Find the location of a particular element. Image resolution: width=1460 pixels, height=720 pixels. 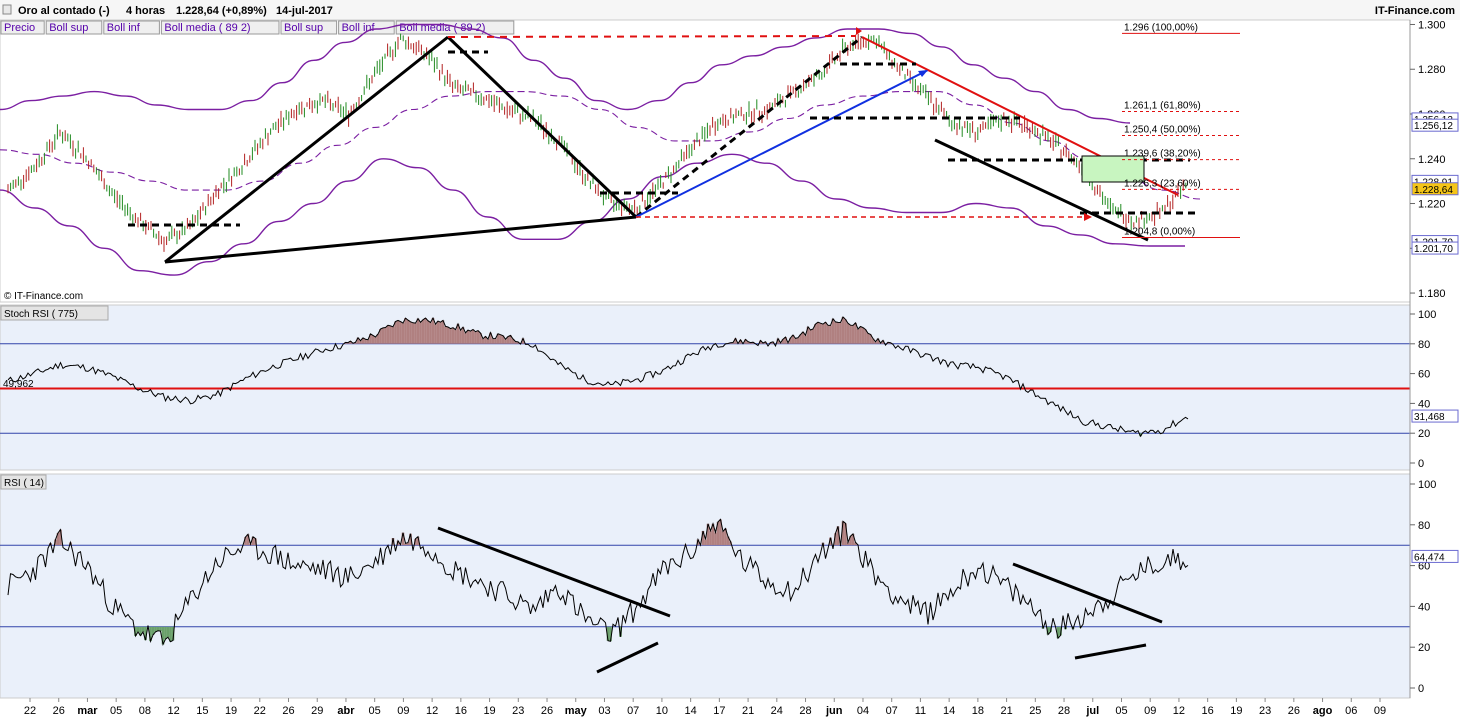

rsi-tick-label: 100 is located at coordinates (1427, 485).